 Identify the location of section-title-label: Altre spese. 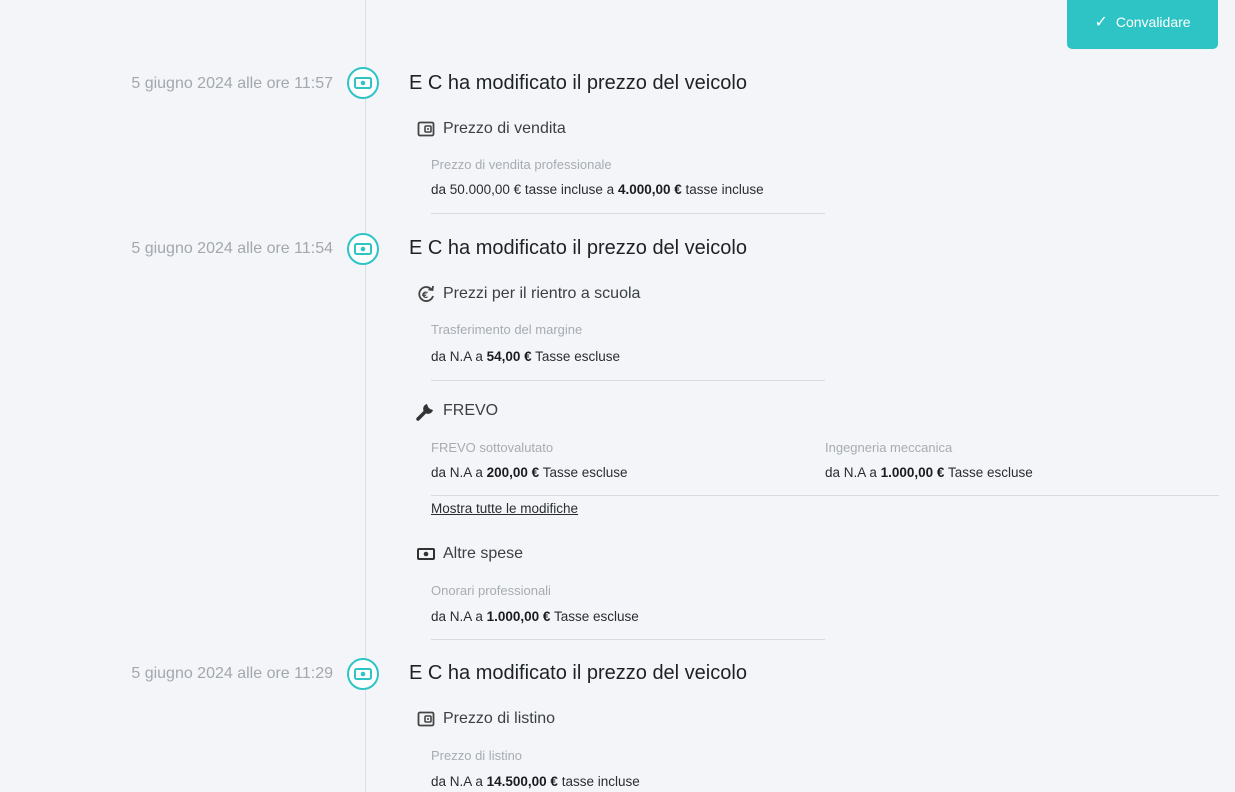
(483, 553).